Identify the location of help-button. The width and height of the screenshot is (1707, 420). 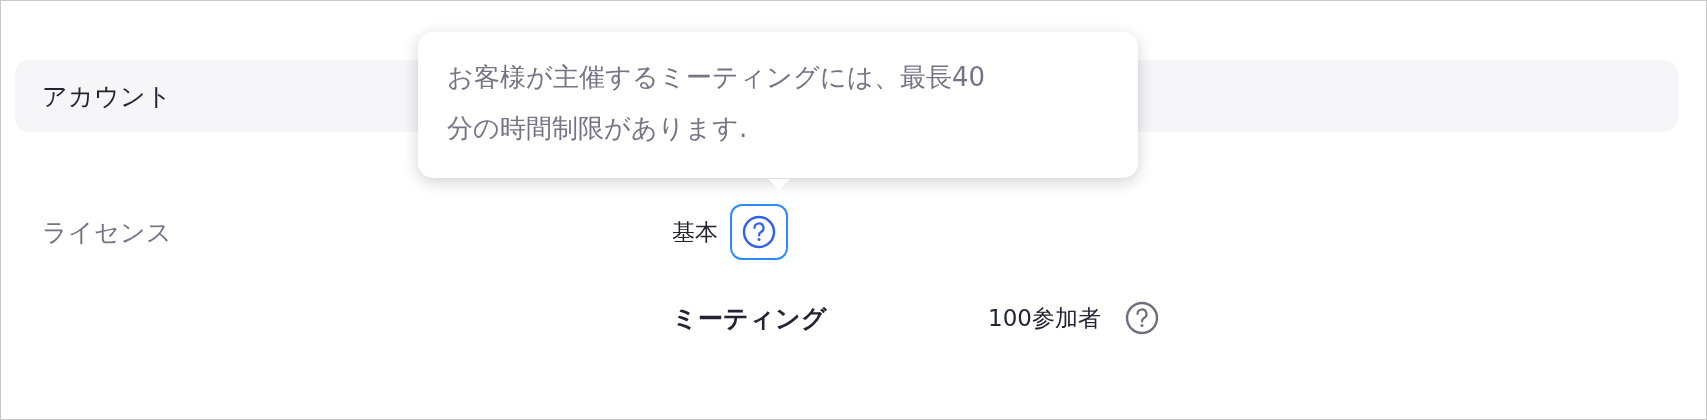
(759, 232).